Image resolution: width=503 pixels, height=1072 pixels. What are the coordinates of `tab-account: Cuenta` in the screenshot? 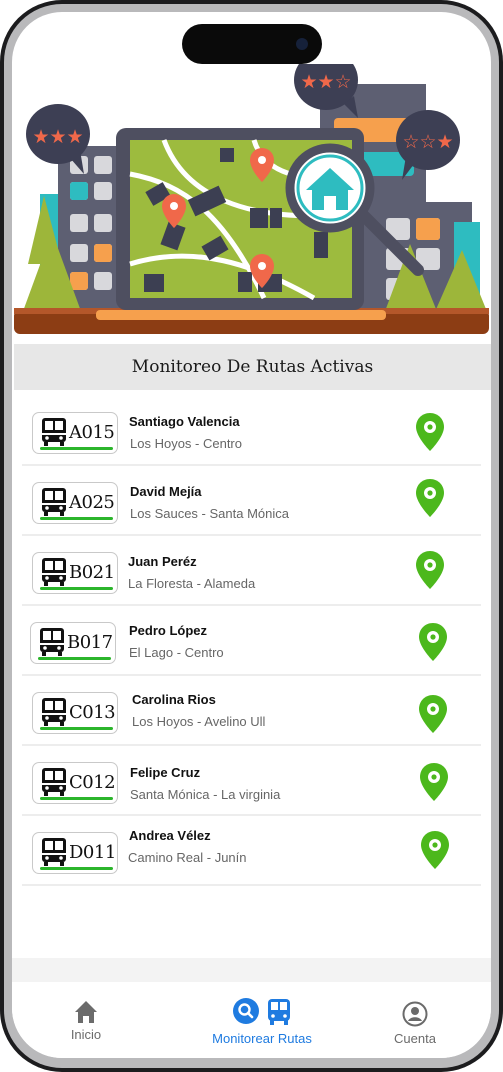 It's located at (415, 1023).